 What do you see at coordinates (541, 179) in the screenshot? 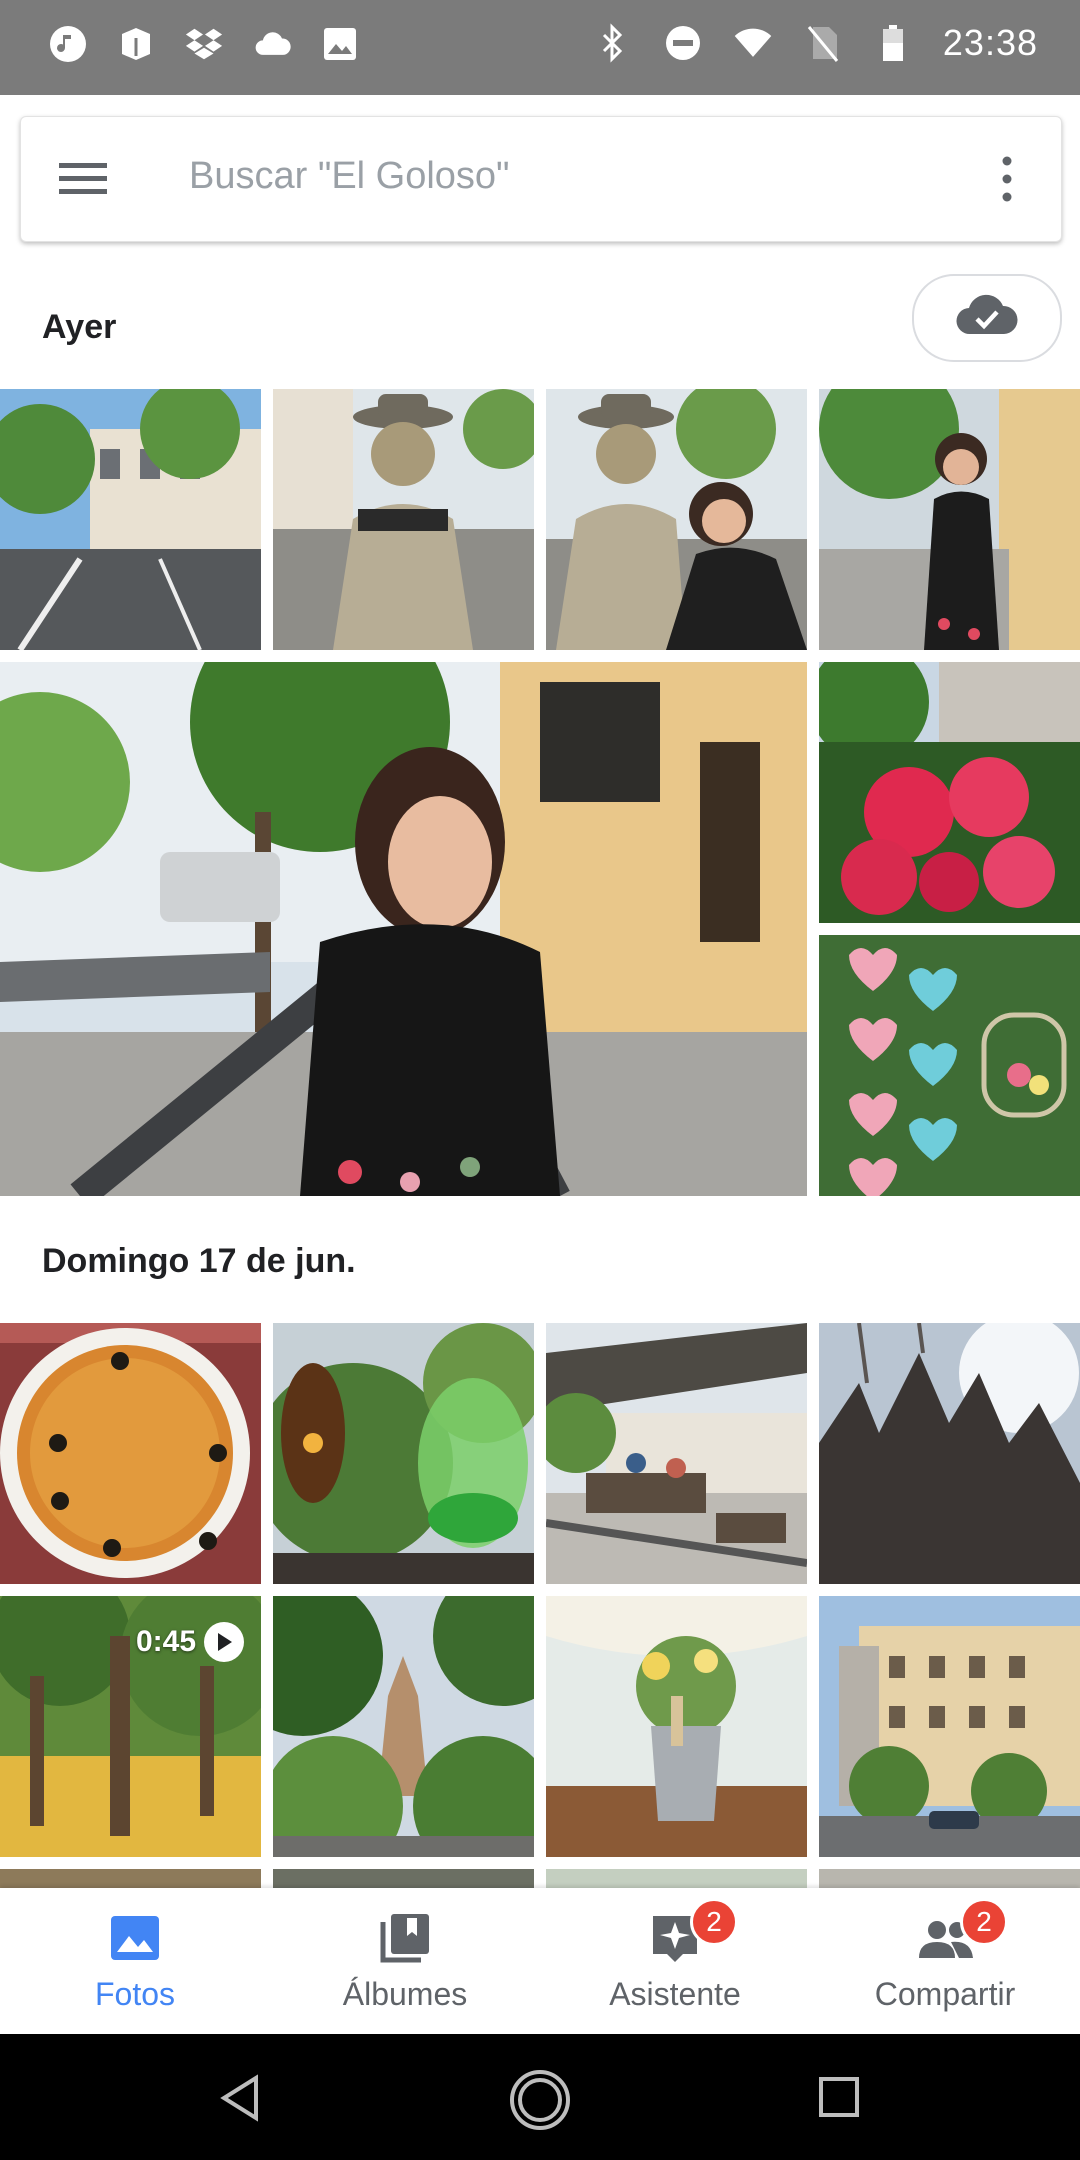
I see `search-bar: Buscar "El Goloso"` at bounding box center [541, 179].